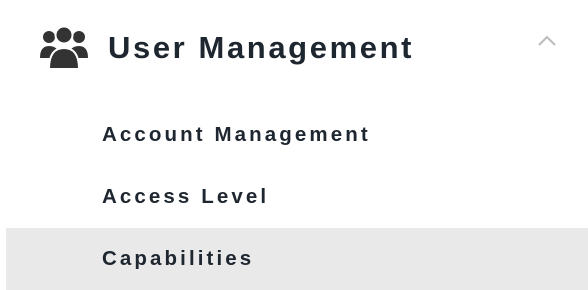 The height and width of the screenshot is (290, 588). I want to click on chevron-up-icon, so click(547, 41).